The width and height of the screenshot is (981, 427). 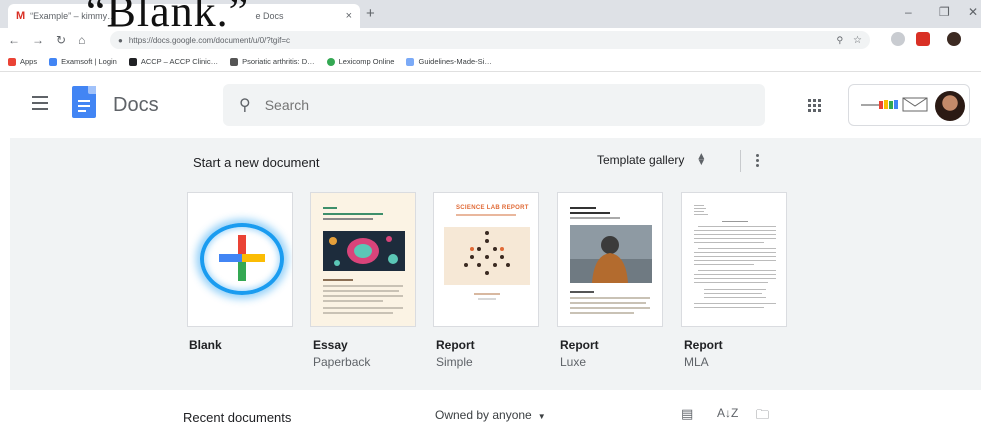 I want to click on template-title: Blank, so click(x=205, y=345).